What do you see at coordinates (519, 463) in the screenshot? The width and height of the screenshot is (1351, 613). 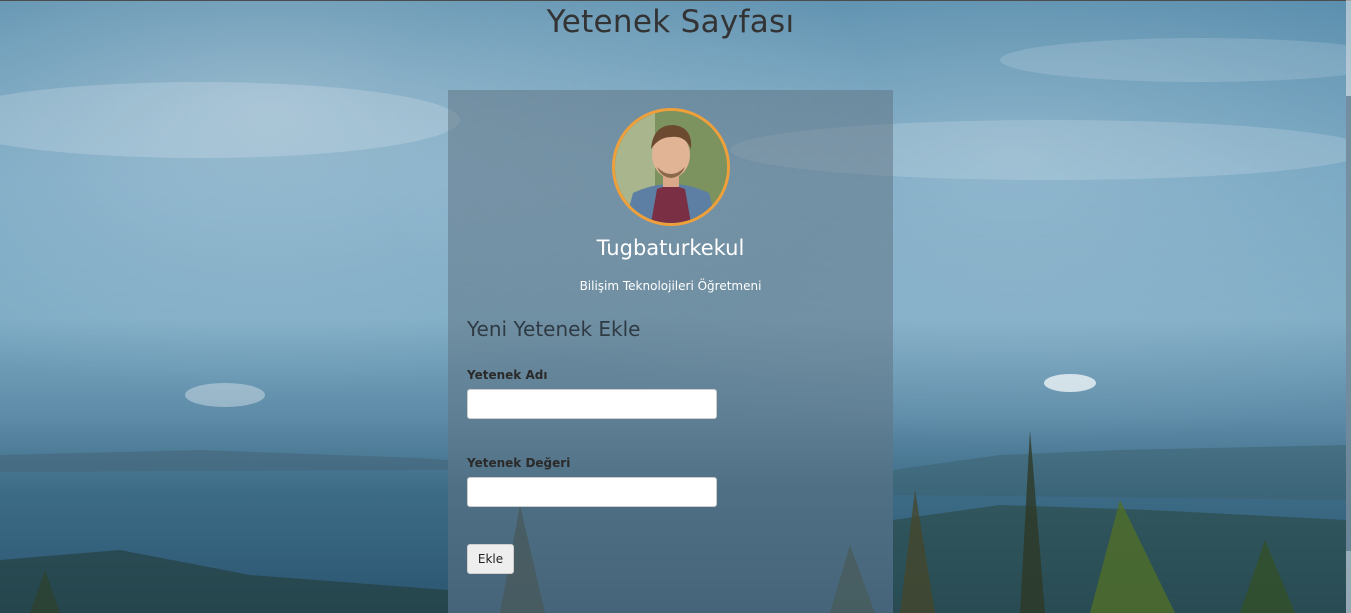 I see `skill-value-label: Yetenek Değeri` at bounding box center [519, 463].